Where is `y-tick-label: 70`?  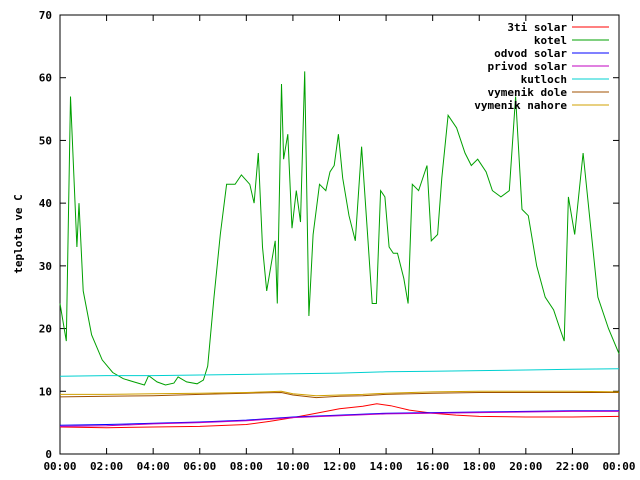
y-tick-label: 70 is located at coordinates (45, 15).